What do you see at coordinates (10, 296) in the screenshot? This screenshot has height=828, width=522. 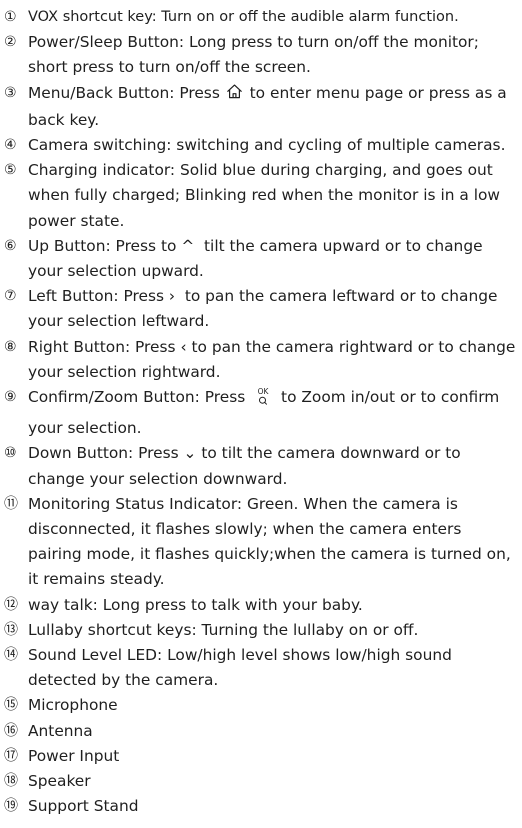 I see `item-number: ⑦` at bounding box center [10, 296].